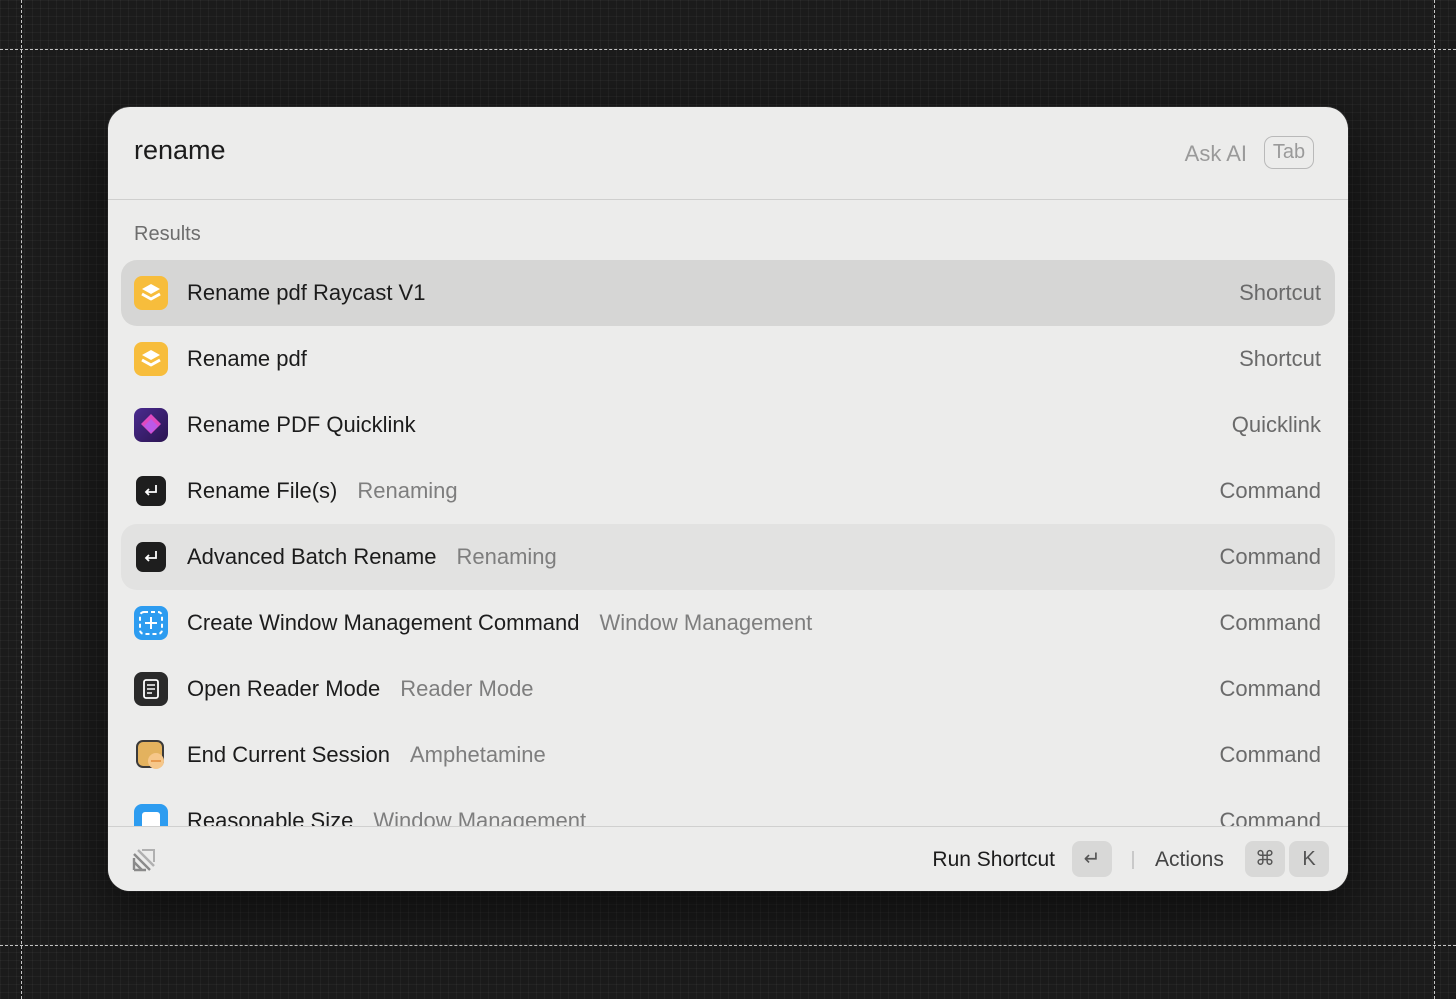  I want to click on result-row: End Current Session Amphetamine Command, so click(728, 755).